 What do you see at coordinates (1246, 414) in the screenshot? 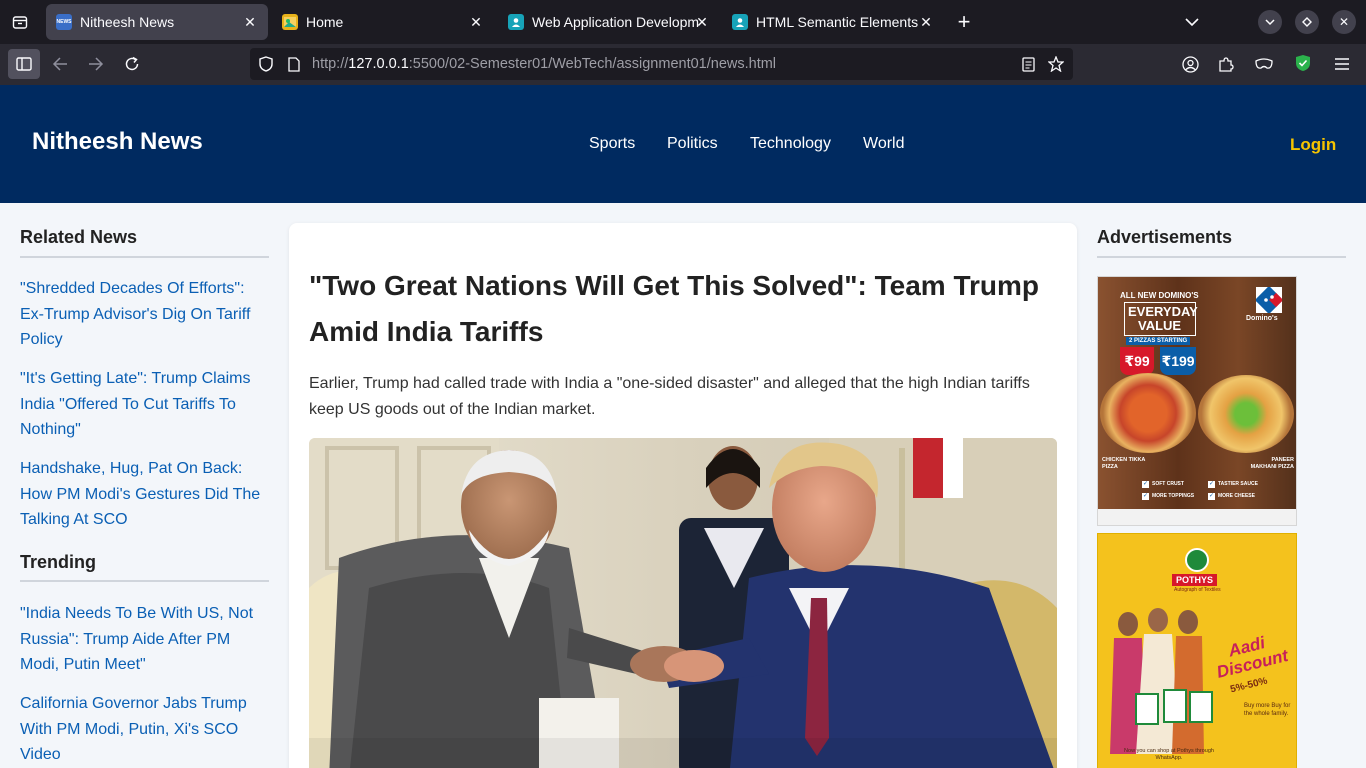
I see `pizza-image-right` at bounding box center [1246, 414].